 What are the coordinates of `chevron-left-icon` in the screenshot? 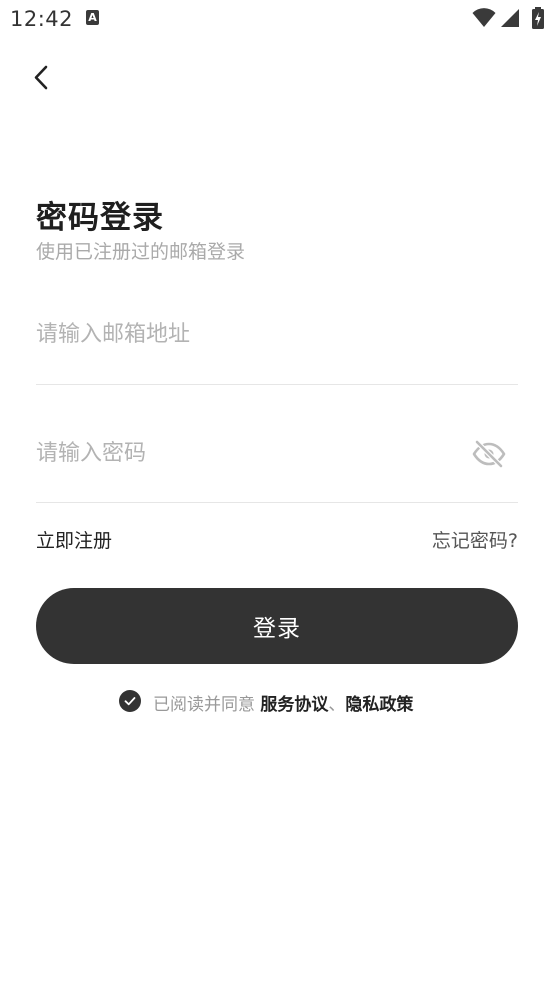 It's located at (41, 77).